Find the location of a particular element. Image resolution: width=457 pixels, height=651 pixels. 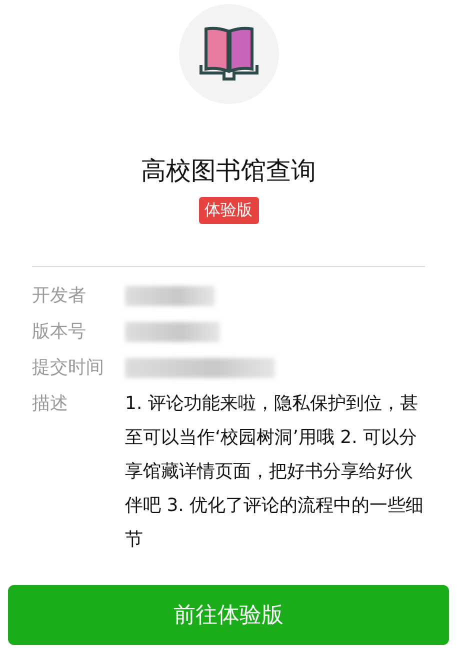

info-label: 提交时间 is located at coordinates (68, 368).